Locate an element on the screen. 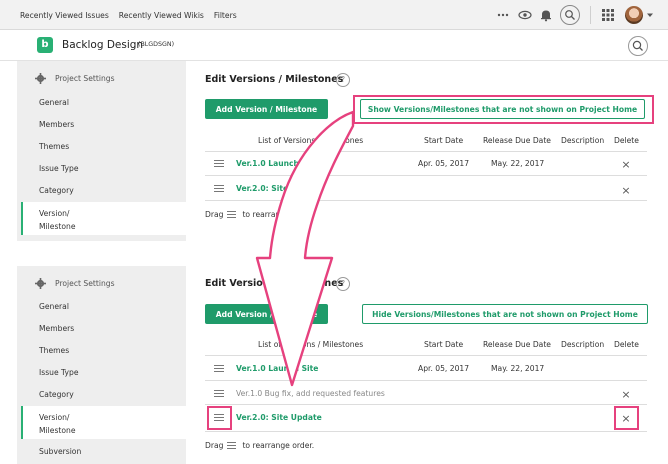  more-icon is located at coordinates (503, 15).